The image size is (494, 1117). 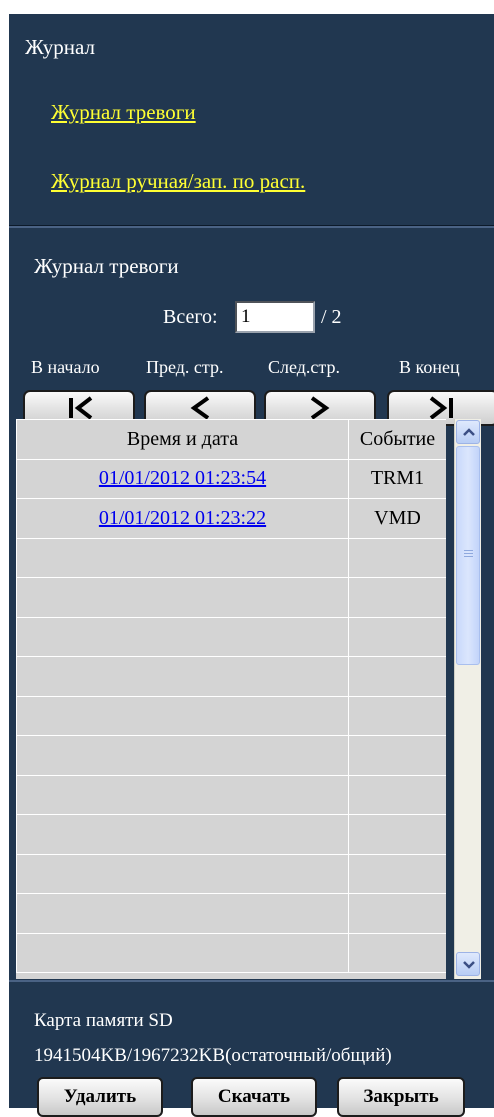 I want to click on table-scrollbar, so click(x=467, y=699).